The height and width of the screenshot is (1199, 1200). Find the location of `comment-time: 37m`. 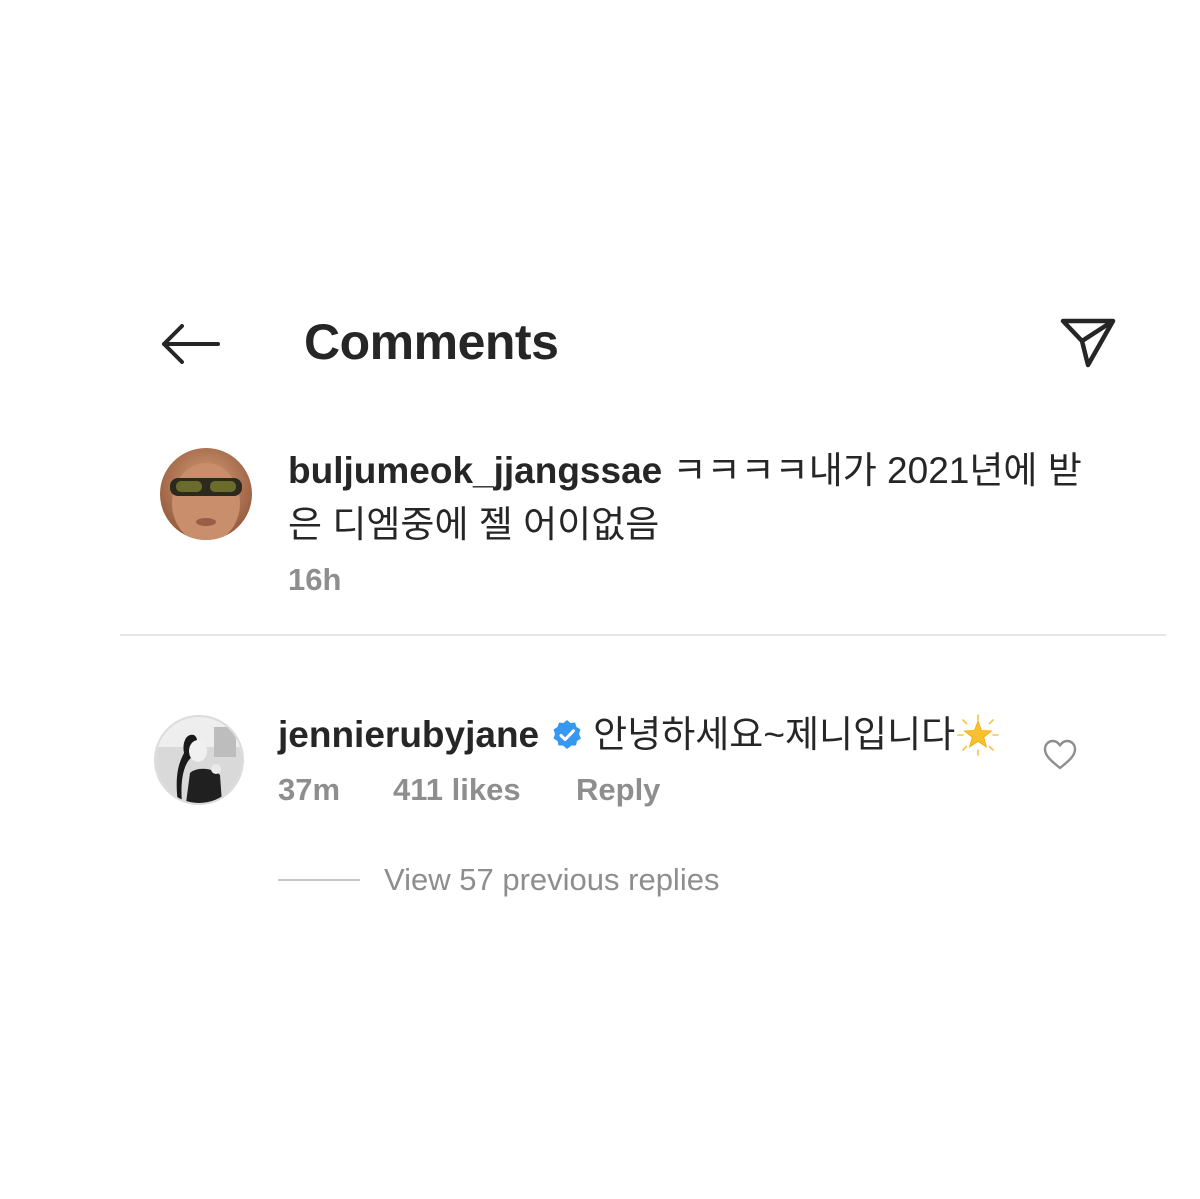

comment-time: 37m is located at coordinates (309, 789).